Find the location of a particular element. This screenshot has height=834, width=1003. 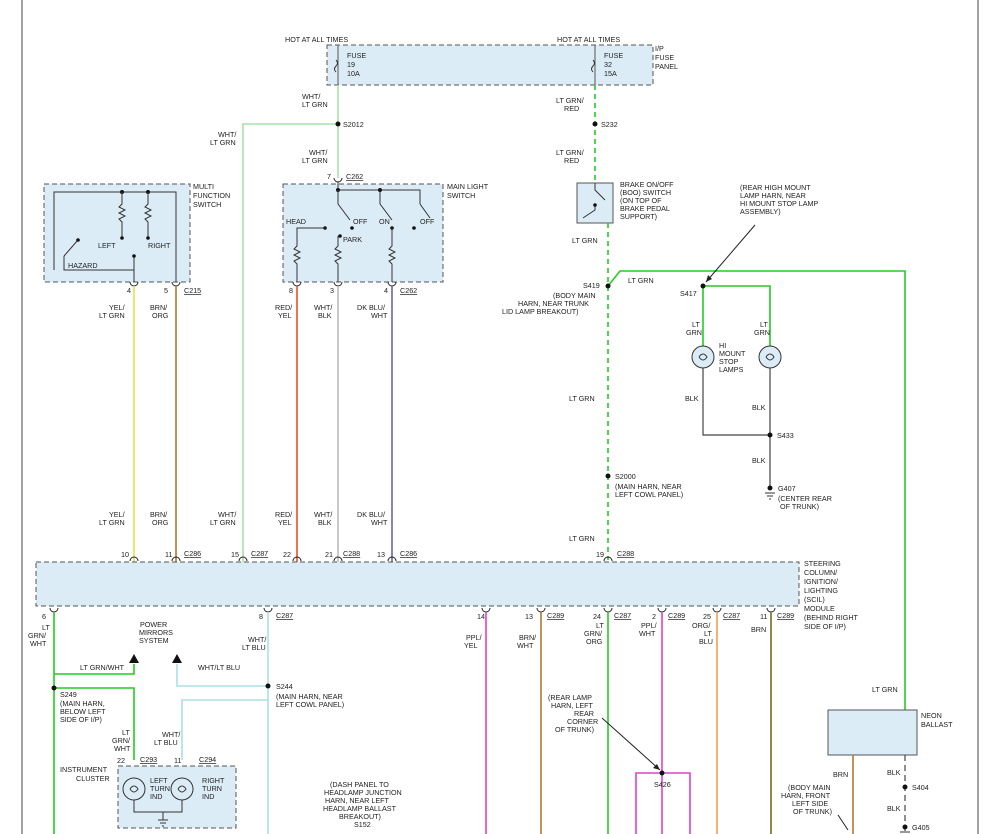

pin-4b: 4 is located at coordinates (386, 290).